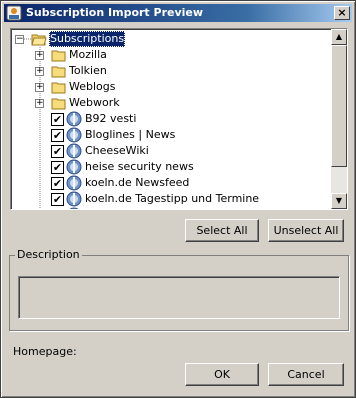  Describe the element at coordinates (94, 103) in the screenshot. I see `folder-label: Webwork` at that location.